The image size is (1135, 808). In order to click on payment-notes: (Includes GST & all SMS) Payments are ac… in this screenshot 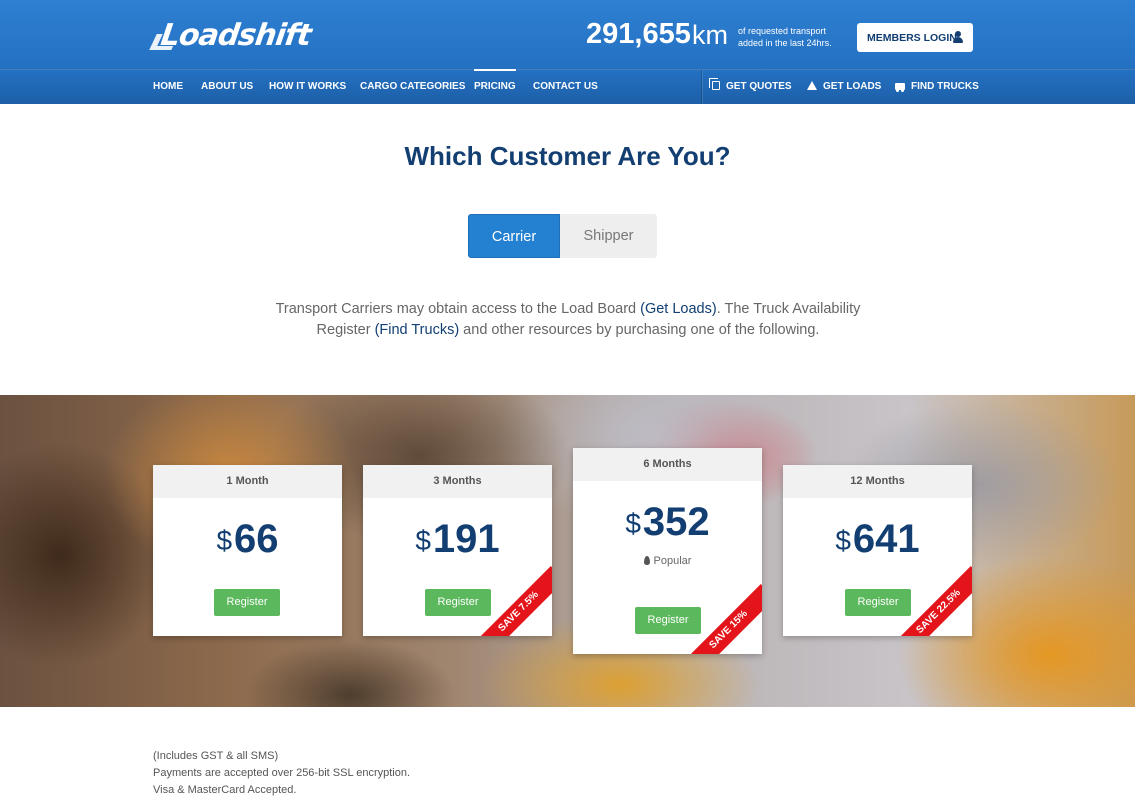, I will do `click(281, 773)`.